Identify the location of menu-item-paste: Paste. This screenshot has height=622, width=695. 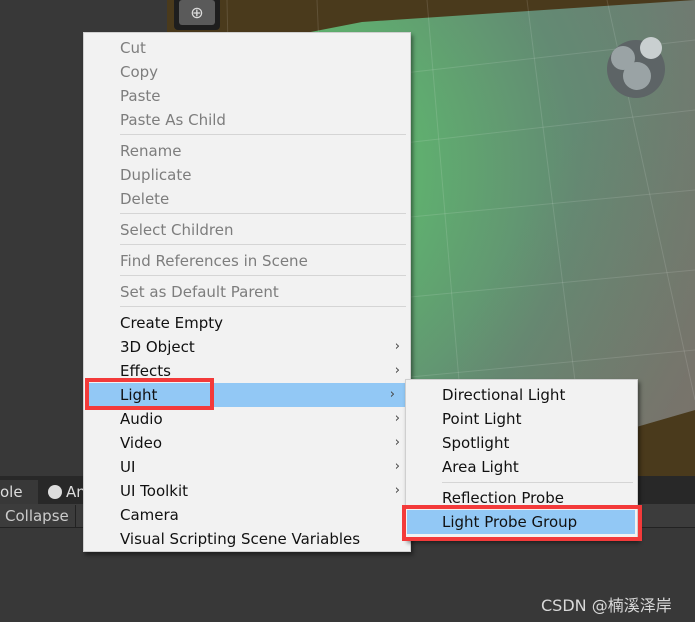
(247, 96).